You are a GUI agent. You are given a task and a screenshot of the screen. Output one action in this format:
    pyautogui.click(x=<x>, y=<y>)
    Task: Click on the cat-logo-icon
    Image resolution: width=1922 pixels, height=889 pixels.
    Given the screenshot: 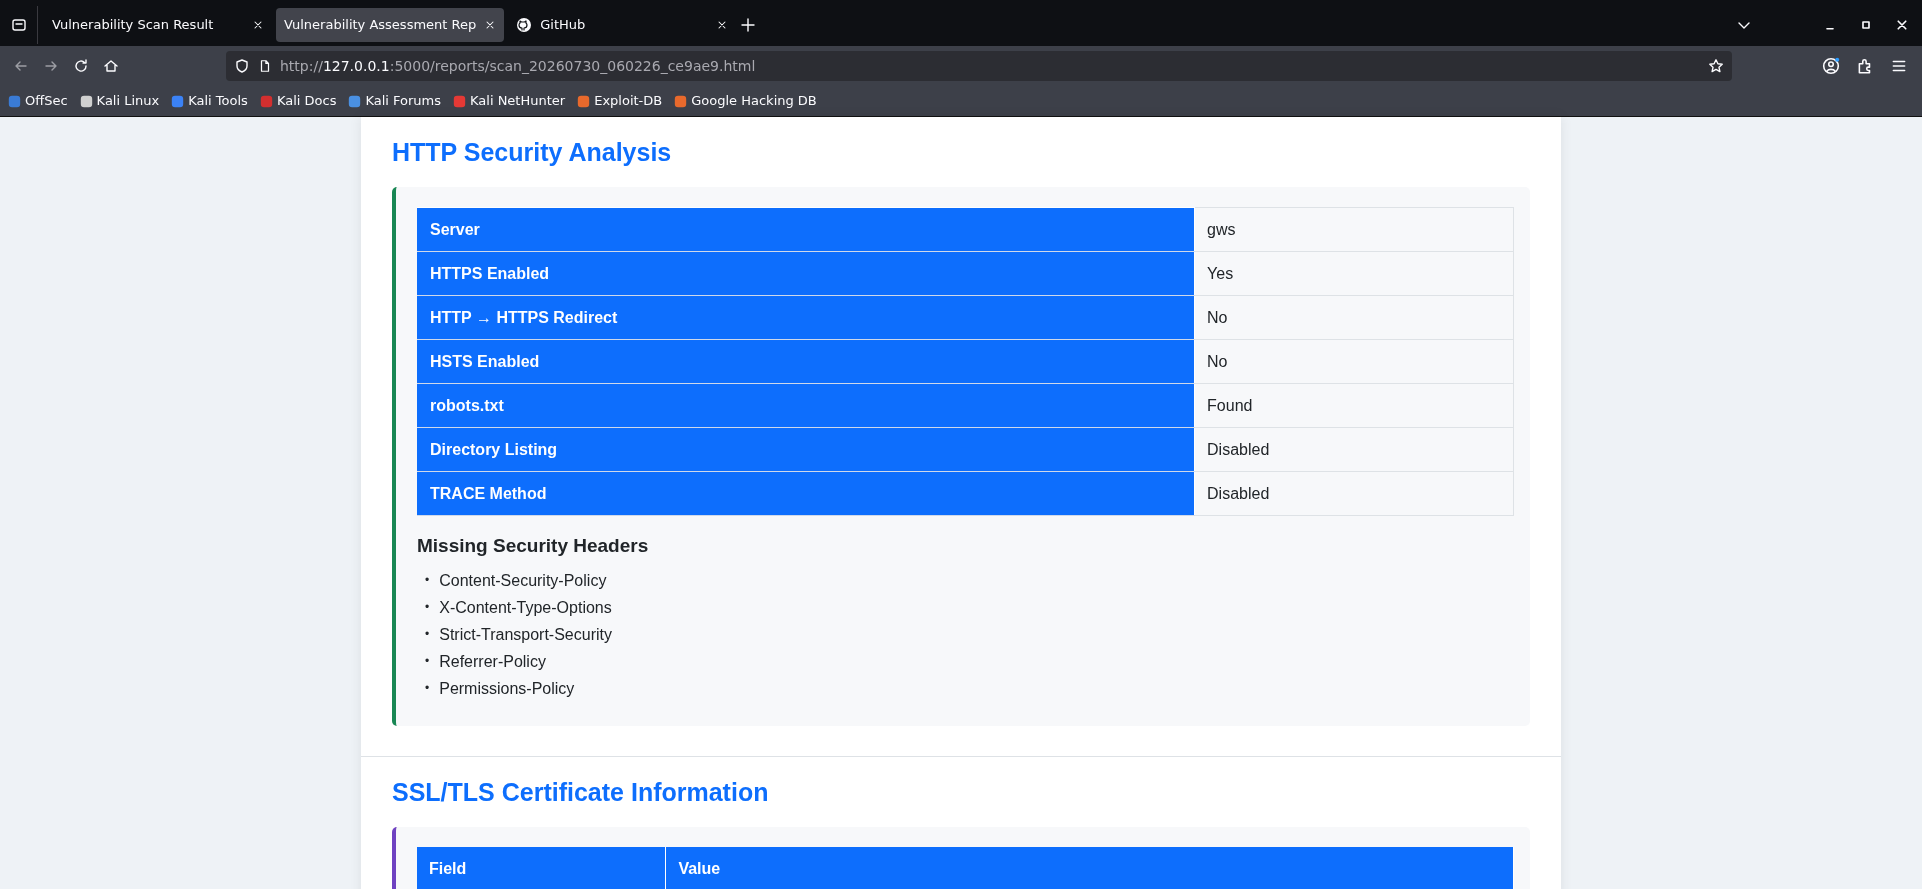 What is the action you would take?
    pyautogui.click(x=524, y=25)
    